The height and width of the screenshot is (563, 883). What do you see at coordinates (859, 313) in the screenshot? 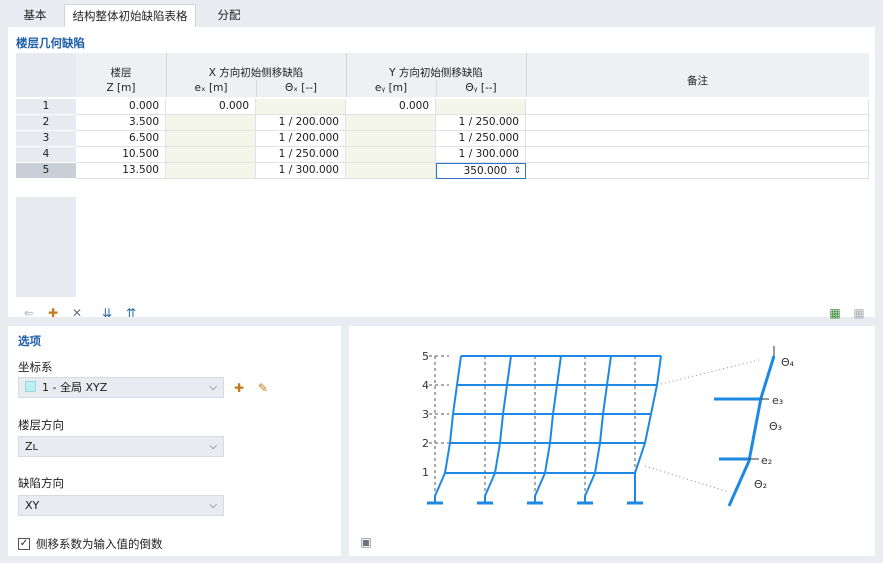
I see `import-excel-icon: ▦` at bounding box center [859, 313].